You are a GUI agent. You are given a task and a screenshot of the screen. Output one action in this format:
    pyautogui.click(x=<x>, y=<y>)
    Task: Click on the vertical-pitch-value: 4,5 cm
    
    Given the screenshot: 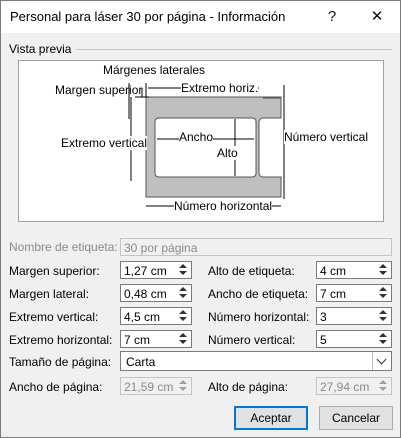 What is the action you would take?
    pyautogui.click(x=142, y=317)
    